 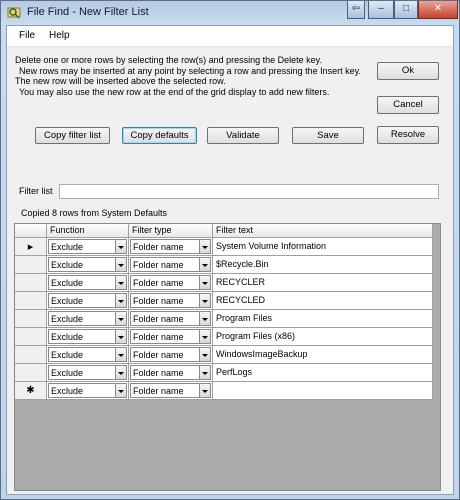 I want to click on filter-text-cell: RECYCLER, so click(x=323, y=283).